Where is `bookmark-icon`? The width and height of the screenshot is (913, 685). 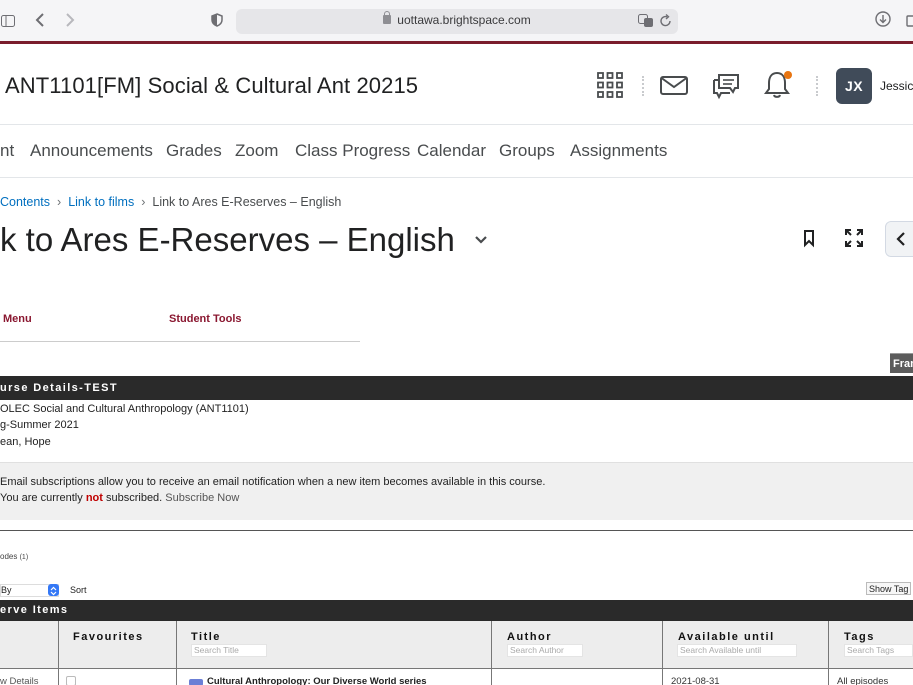
bookmark-icon is located at coordinates (810, 238).